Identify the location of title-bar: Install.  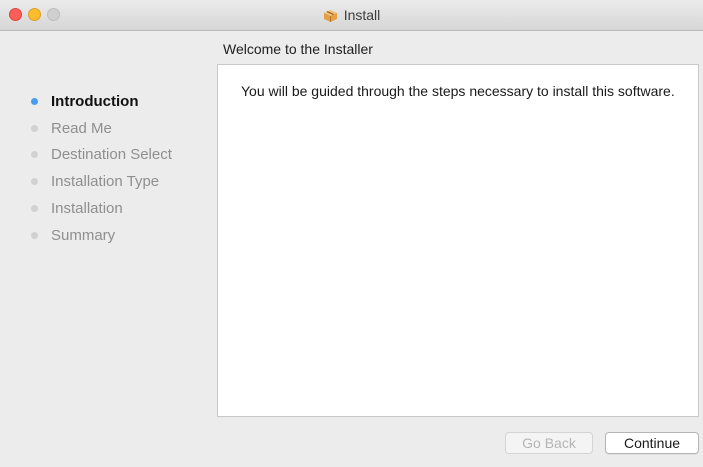
(351, 15).